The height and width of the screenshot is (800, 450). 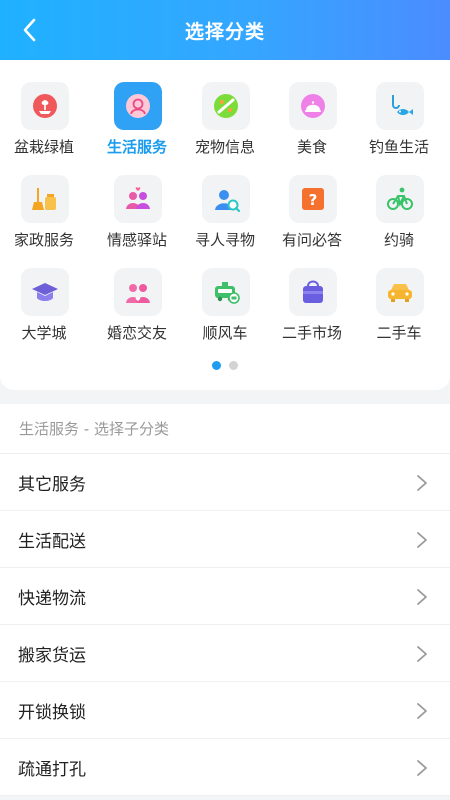 I want to click on category-search-person: 寻人寻物, so click(x=225, y=221).